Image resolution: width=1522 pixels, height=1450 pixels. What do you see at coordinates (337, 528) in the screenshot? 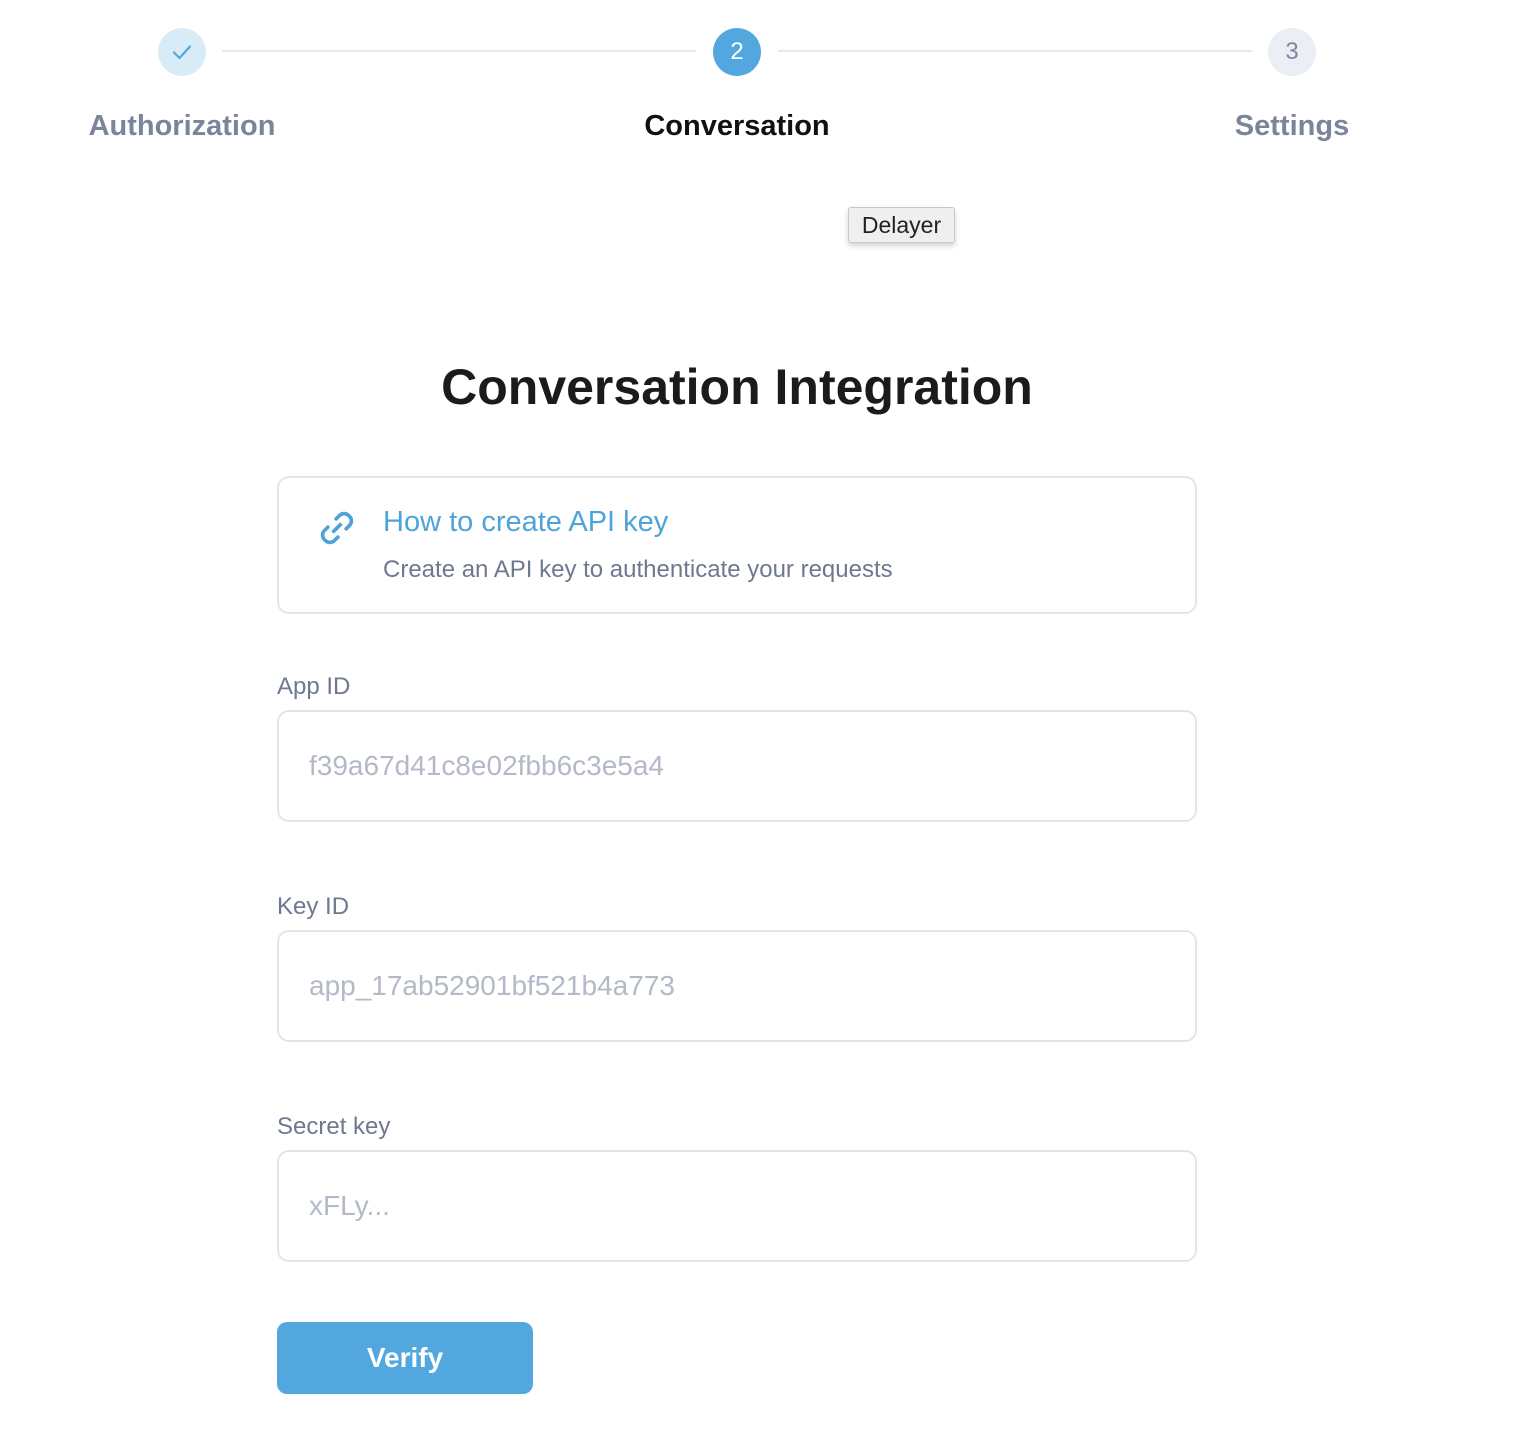
I see `link-icon` at bounding box center [337, 528].